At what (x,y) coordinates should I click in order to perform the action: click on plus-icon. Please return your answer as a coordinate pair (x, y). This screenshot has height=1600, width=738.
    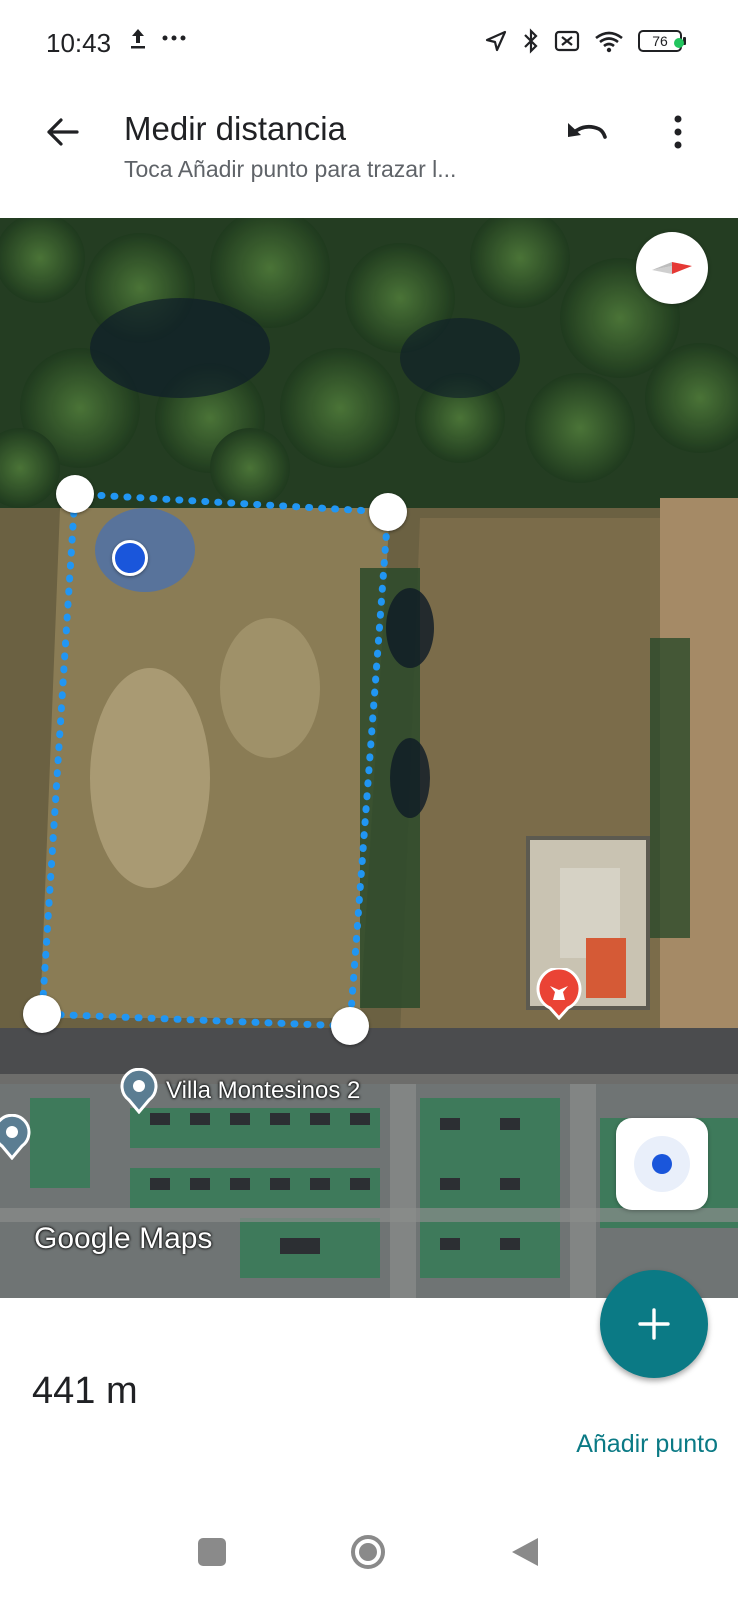
    Looking at the image, I should click on (654, 1324).